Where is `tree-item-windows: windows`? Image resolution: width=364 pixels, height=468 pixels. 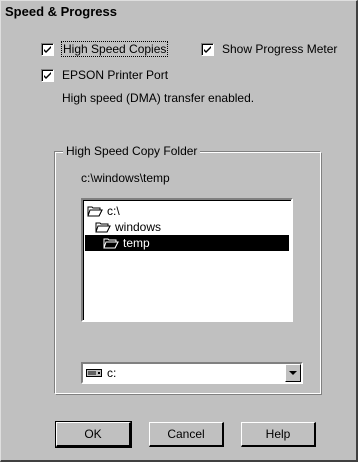 tree-item-windows: windows is located at coordinates (128, 227).